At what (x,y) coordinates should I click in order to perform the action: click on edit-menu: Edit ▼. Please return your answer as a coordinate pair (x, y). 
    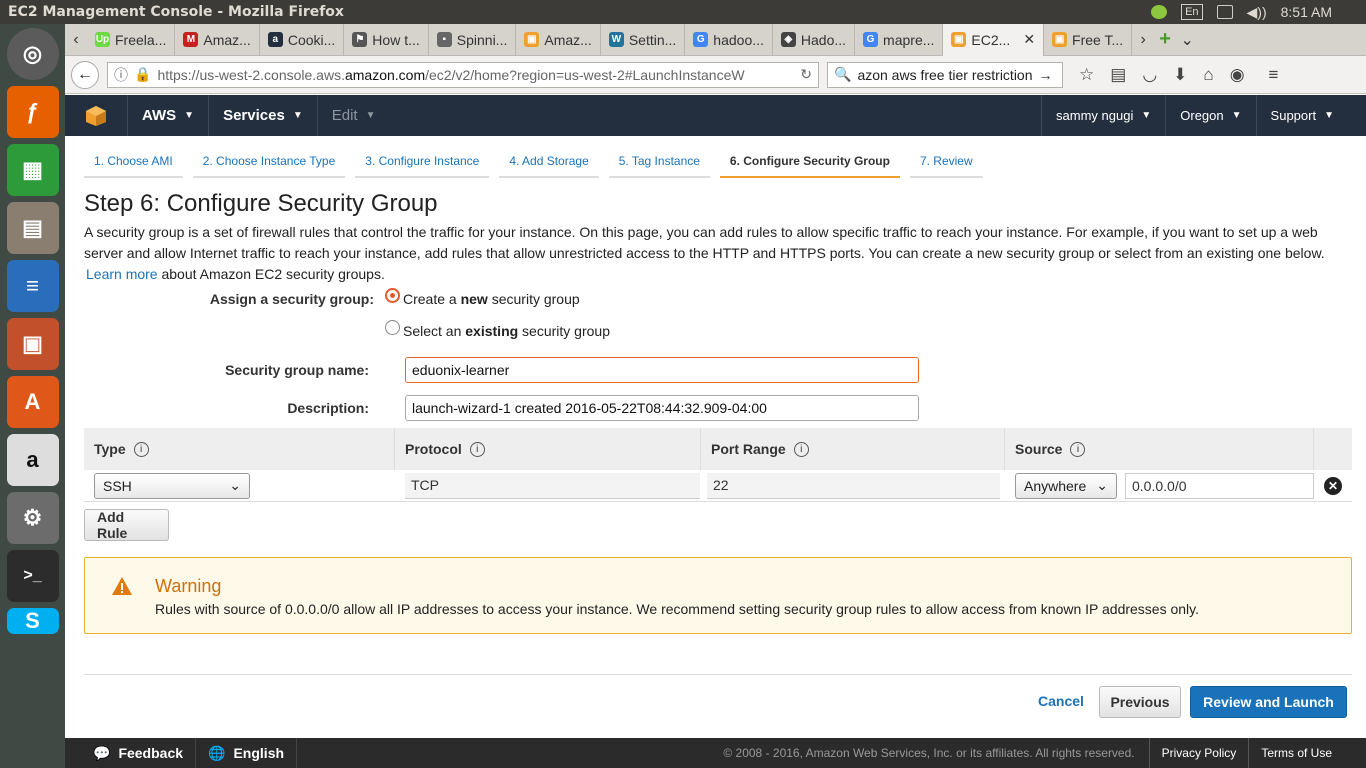
    Looking at the image, I should click on (353, 115).